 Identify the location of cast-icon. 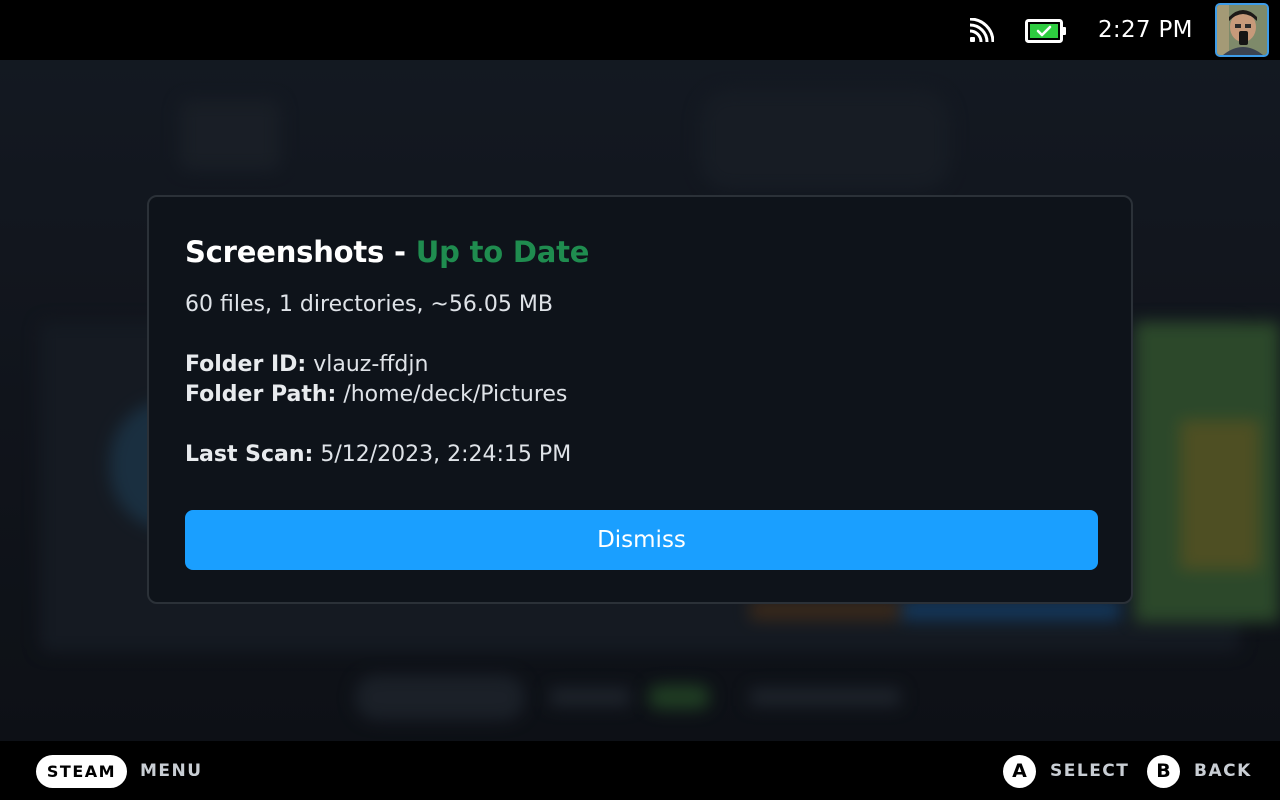
(981, 30).